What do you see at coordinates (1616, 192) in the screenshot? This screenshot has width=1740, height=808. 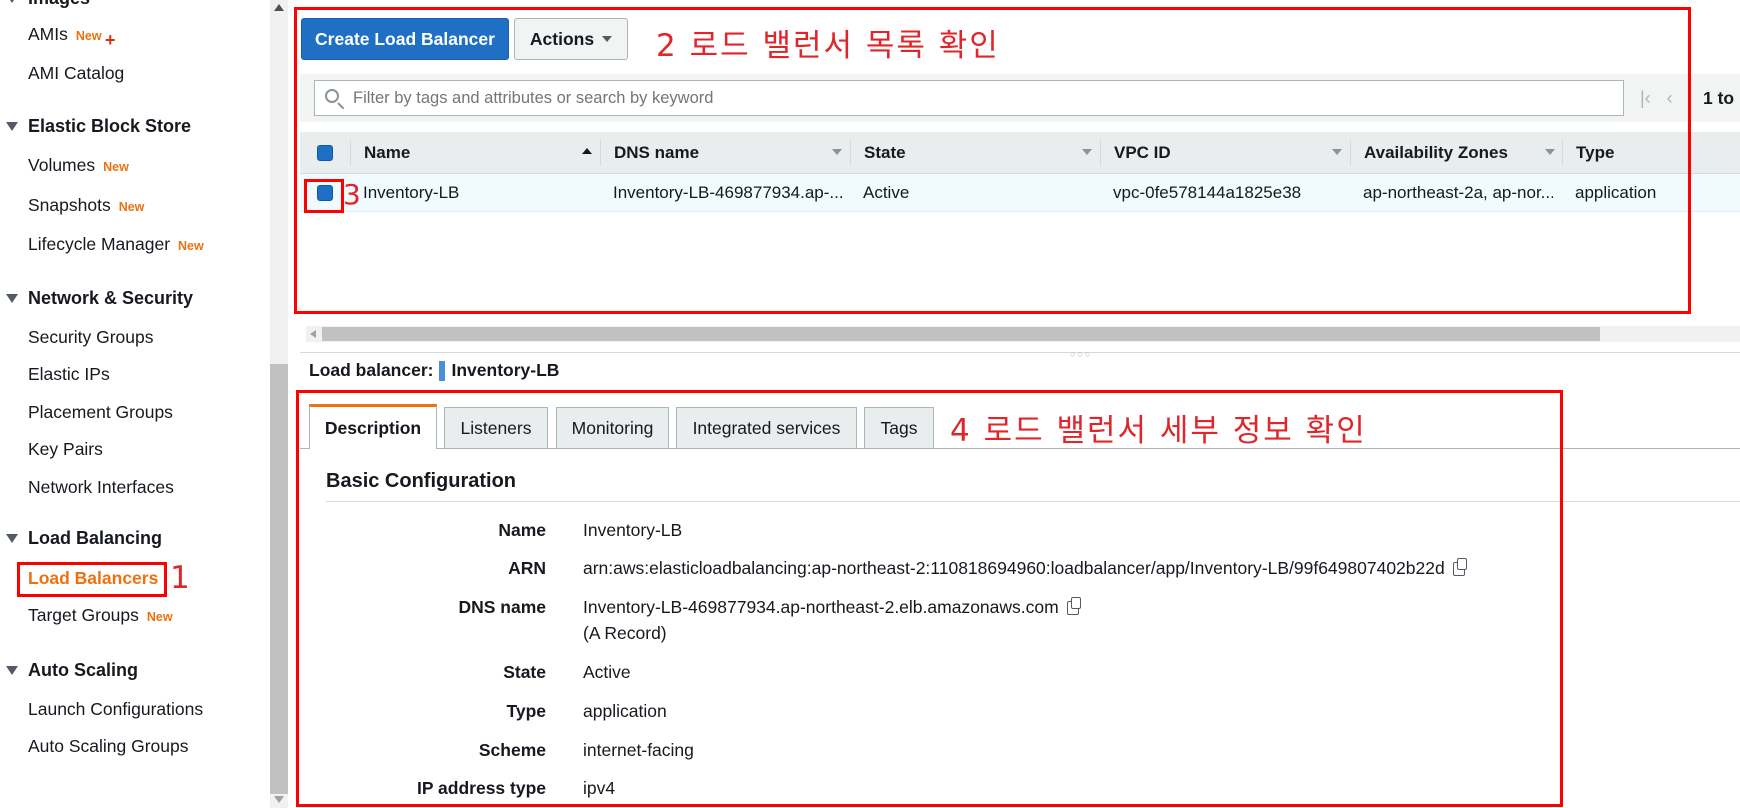 I see `cell-type: application` at bounding box center [1616, 192].